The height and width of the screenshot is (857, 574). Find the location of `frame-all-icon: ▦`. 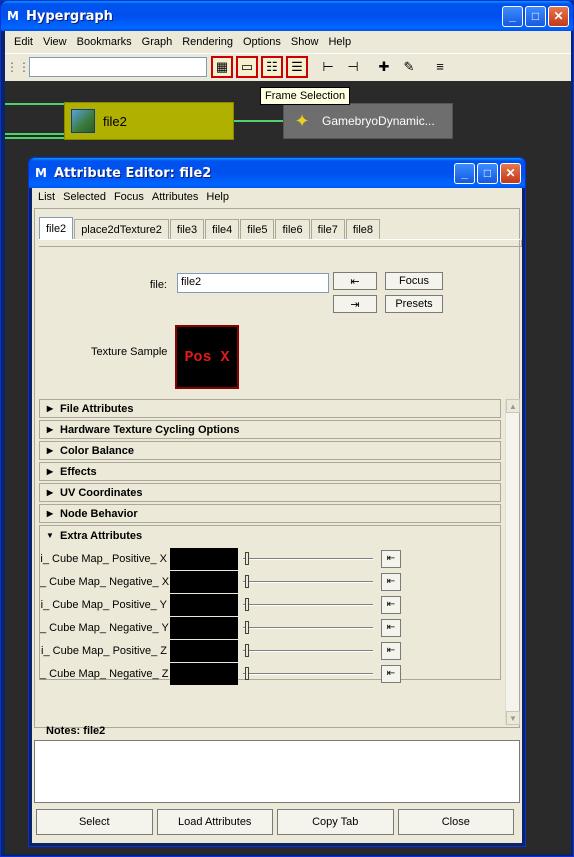

frame-all-icon: ▦ is located at coordinates (222, 66).